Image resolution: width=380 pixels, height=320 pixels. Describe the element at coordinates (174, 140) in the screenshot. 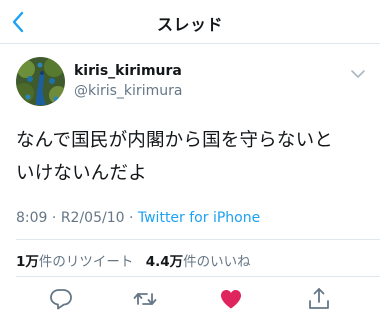

I see `tweet-text-line: なんで国民が内閣から国を守らないと` at that location.